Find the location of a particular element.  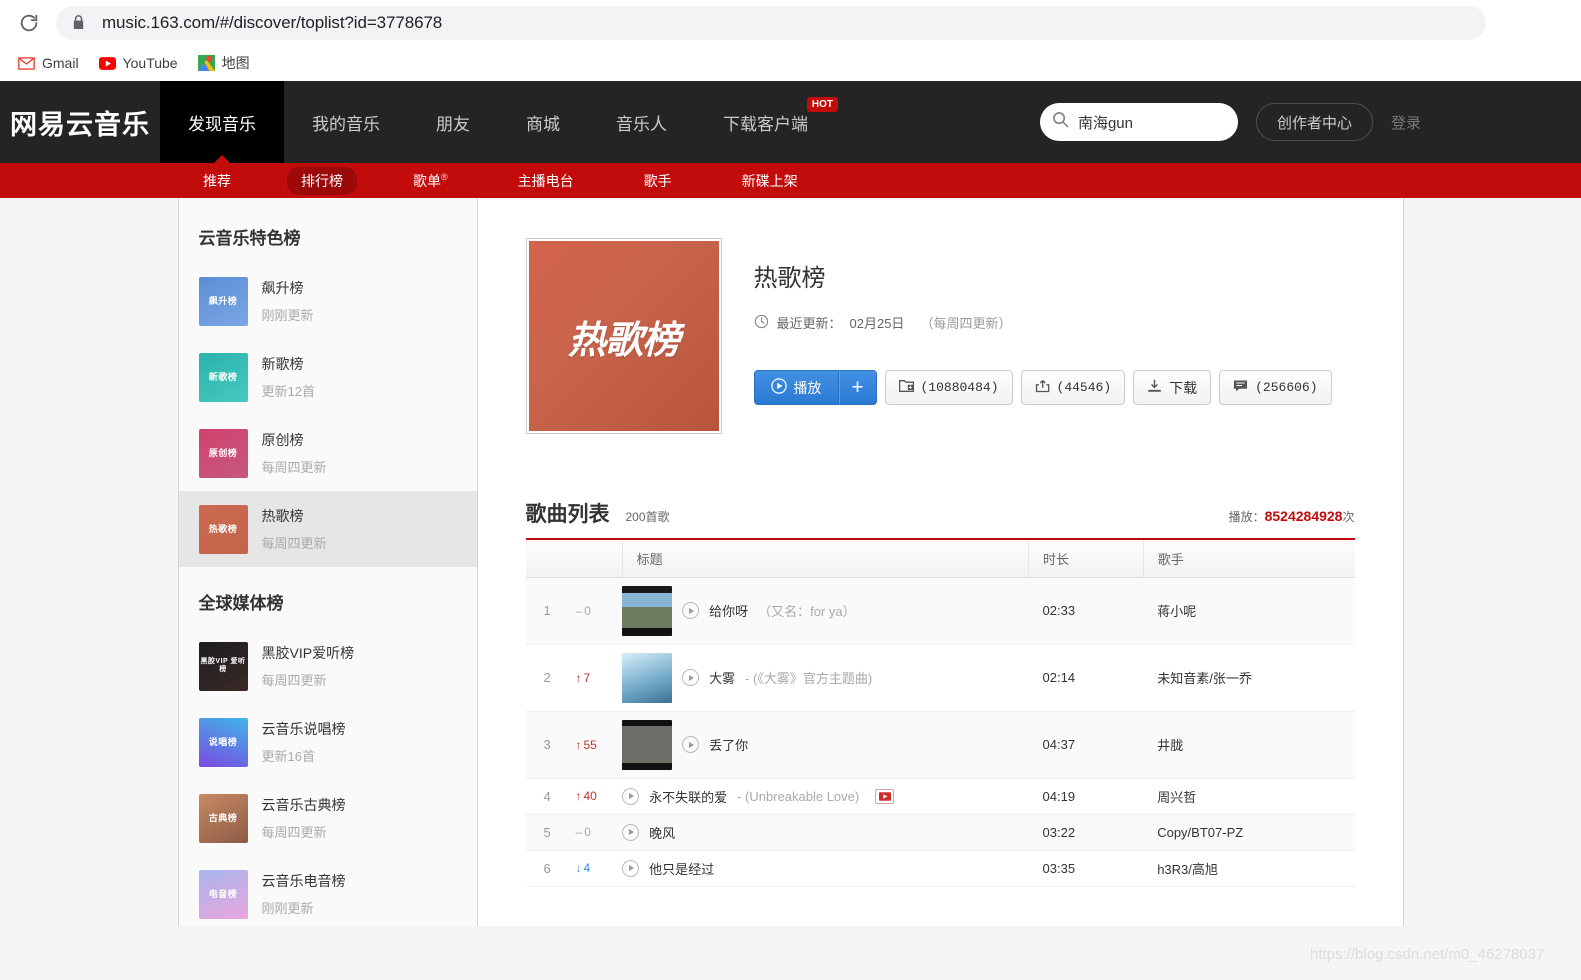

duration-cell: 02:14 is located at coordinates (1086, 678).